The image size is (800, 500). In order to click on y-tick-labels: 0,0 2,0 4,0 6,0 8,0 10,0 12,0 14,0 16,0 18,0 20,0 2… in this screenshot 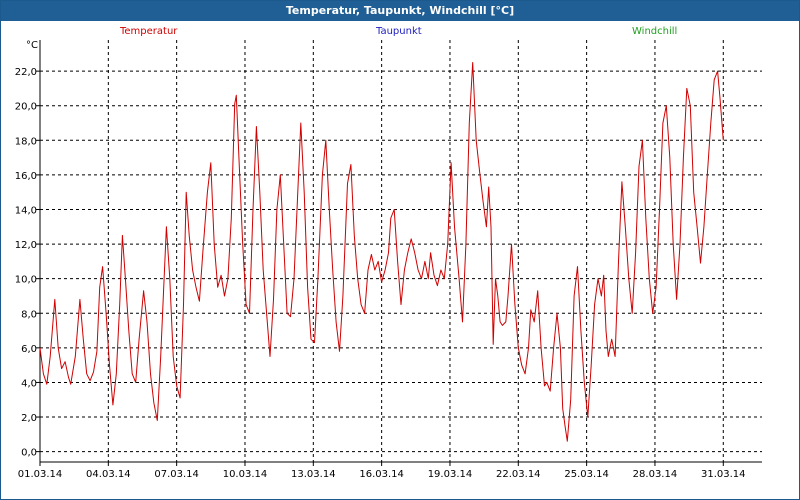, I will do `click(26, 262)`.